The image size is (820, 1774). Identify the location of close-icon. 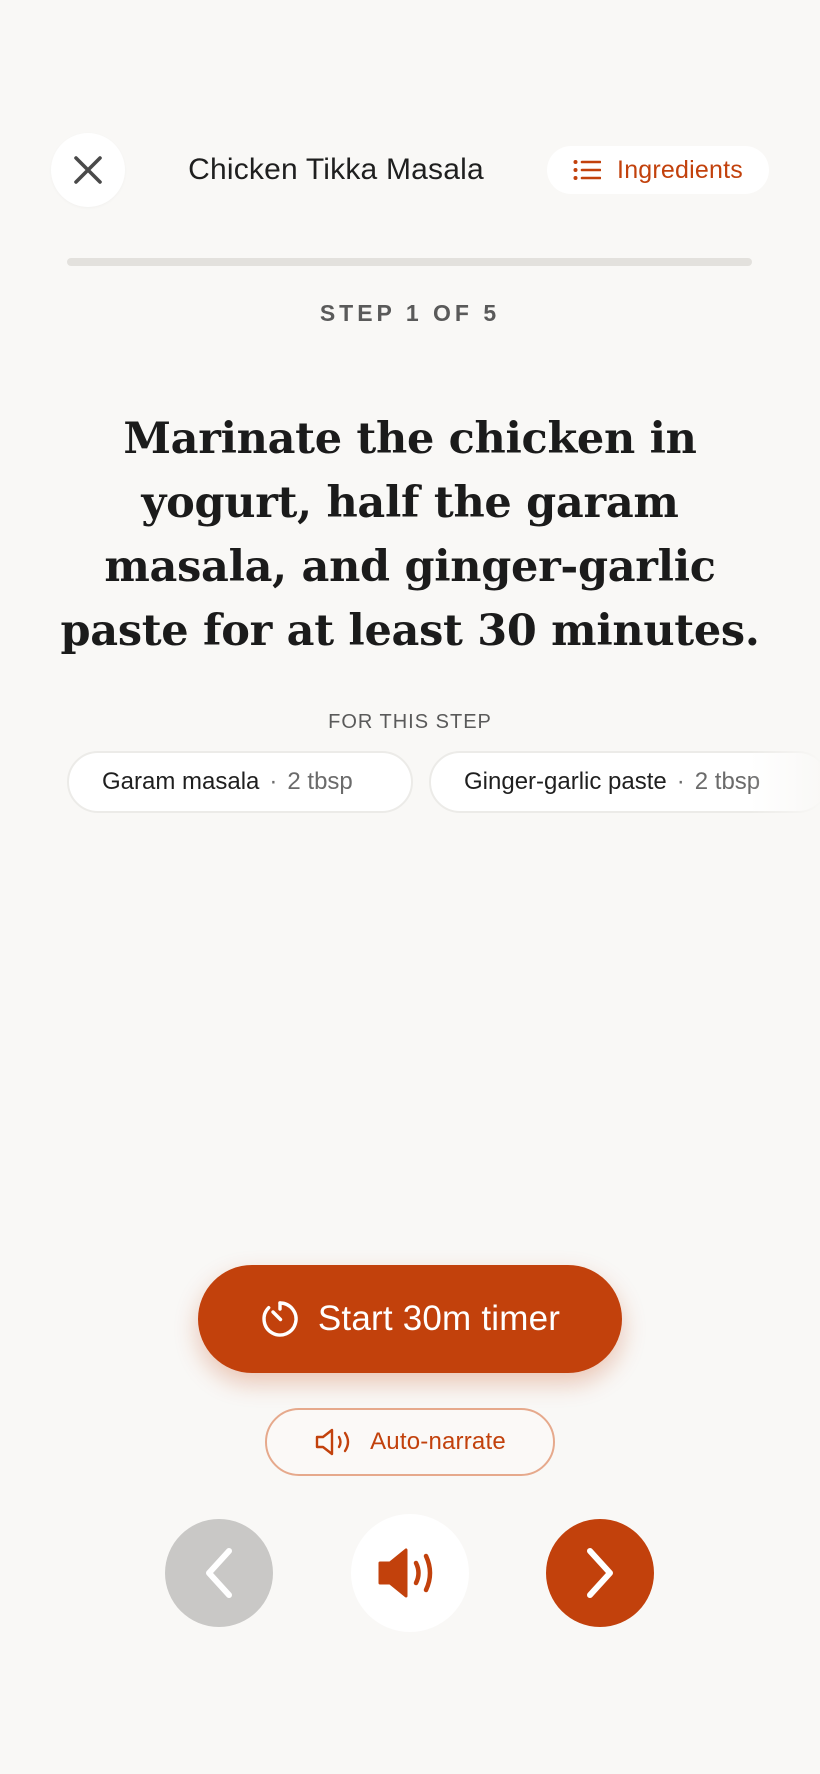
(88, 170).